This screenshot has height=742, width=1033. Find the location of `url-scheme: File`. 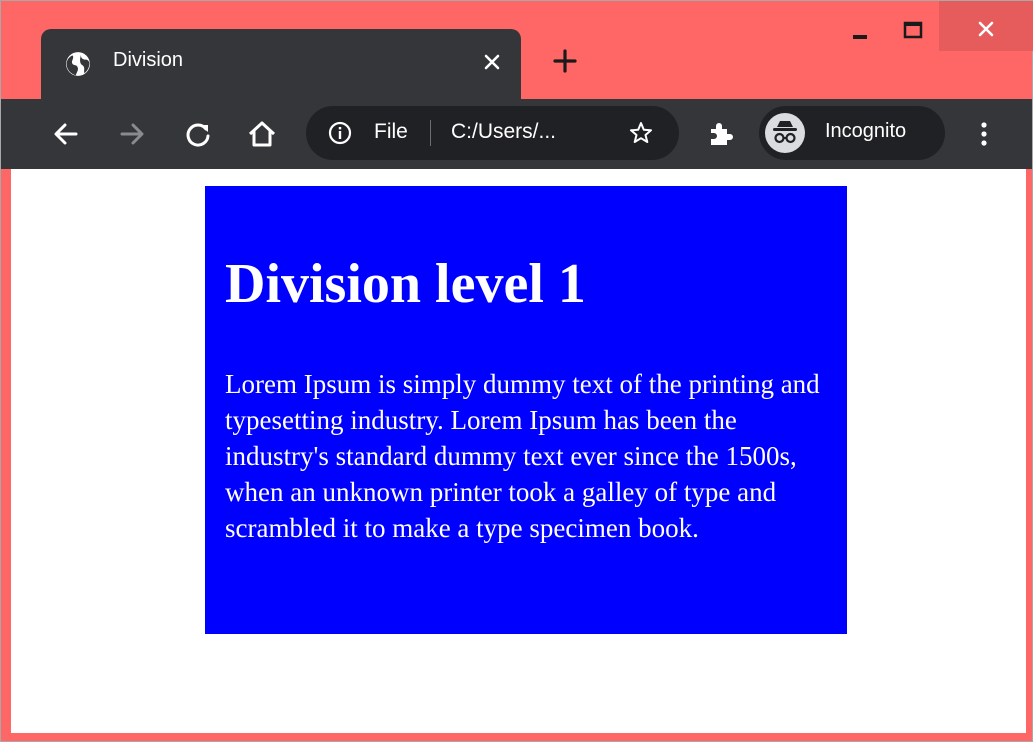

url-scheme: File is located at coordinates (391, 131).